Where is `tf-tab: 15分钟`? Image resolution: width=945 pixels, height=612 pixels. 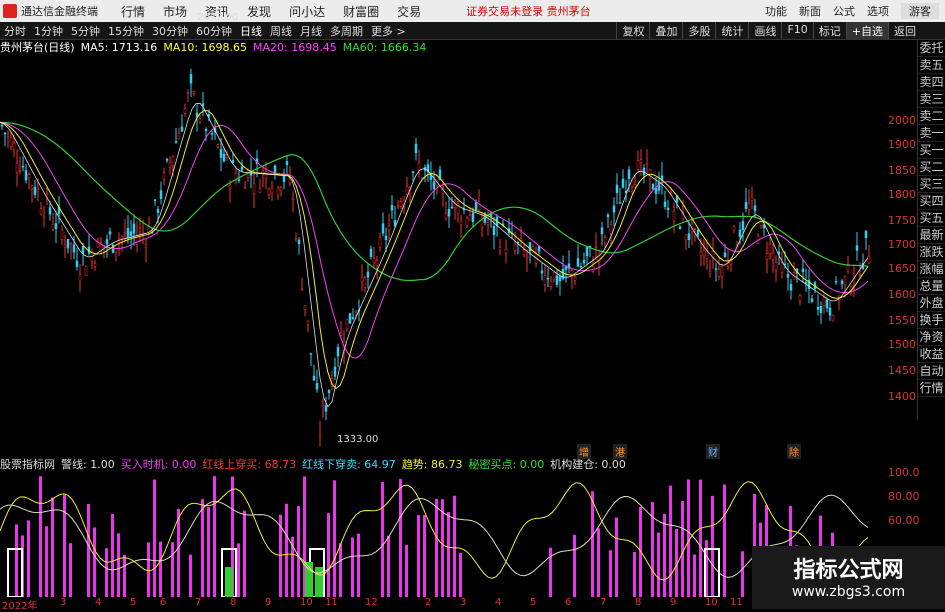 tf-tab: 15分钟 is located at coordinates (126, 31).